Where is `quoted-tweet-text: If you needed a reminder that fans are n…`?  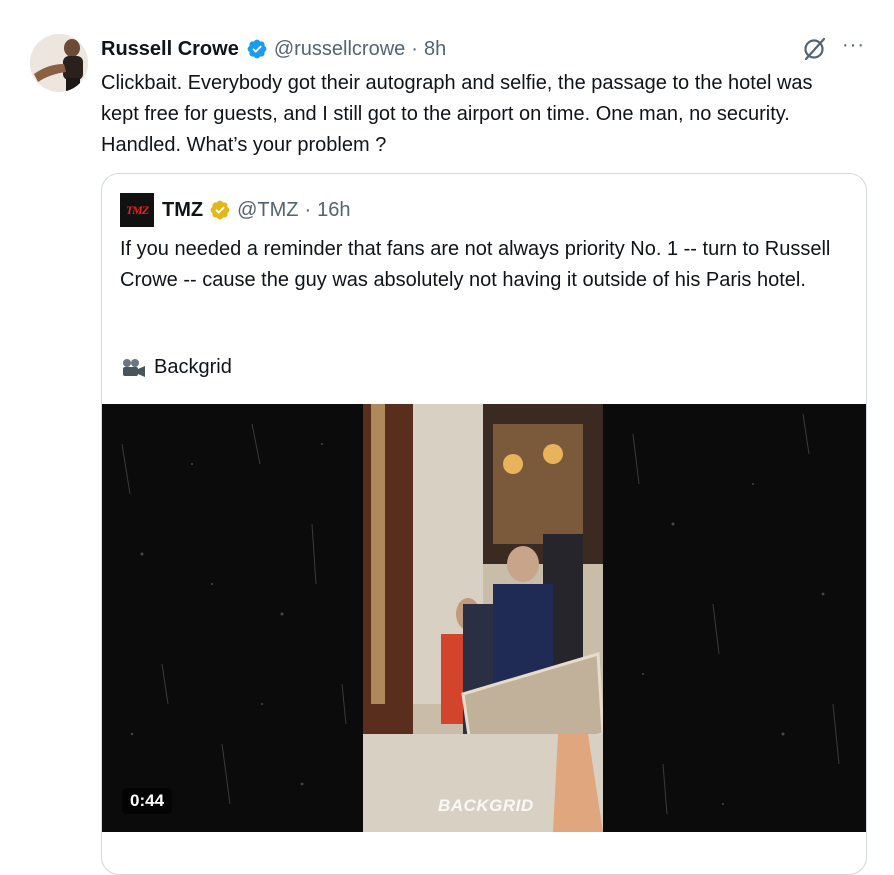 quoted-tweet-text: If you needed a reminder that fans are n… is located at coordinates (475, 264).